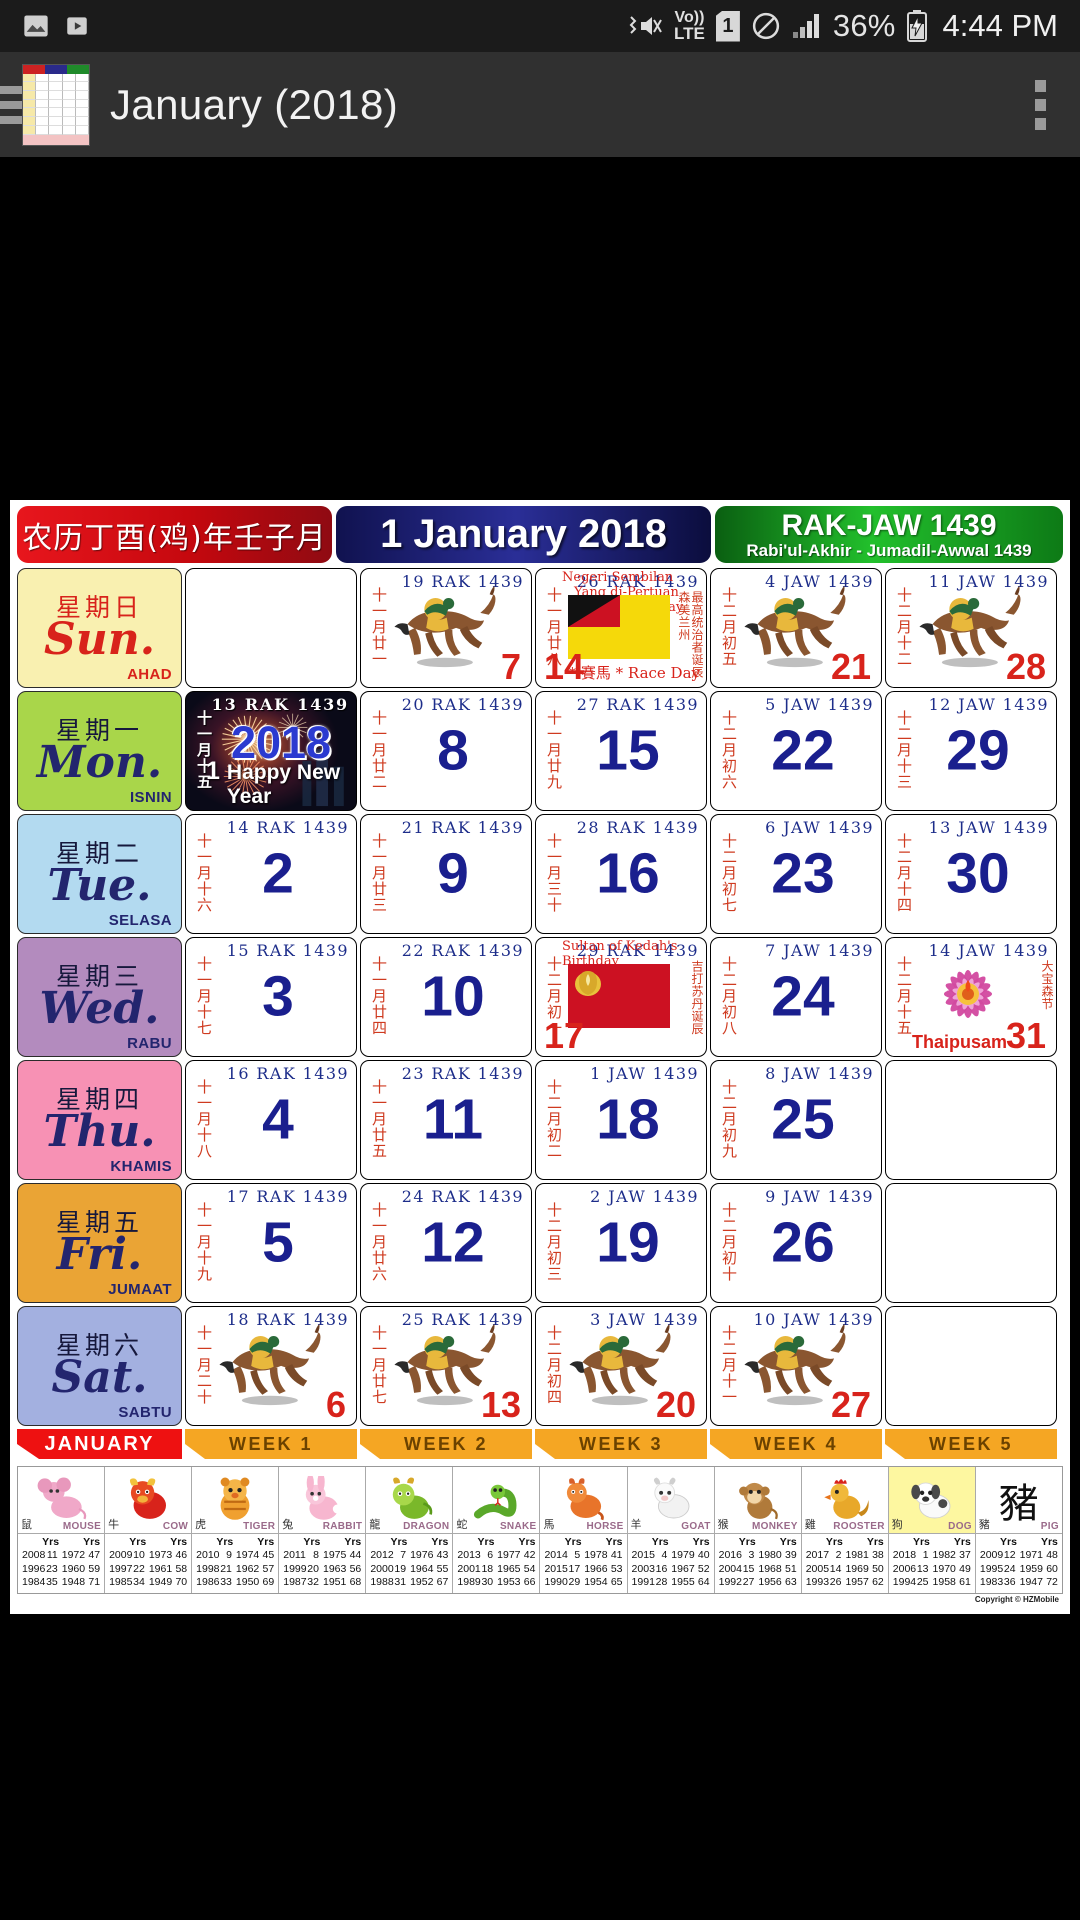 This screenshot has height=1920, width=1080. Describe the element at coordinates (971, 997) in the screenshot. I see `date-cell-31: 14 JAW 1439 十二月十五 大宝森节 Thaipusam 31` at that location.